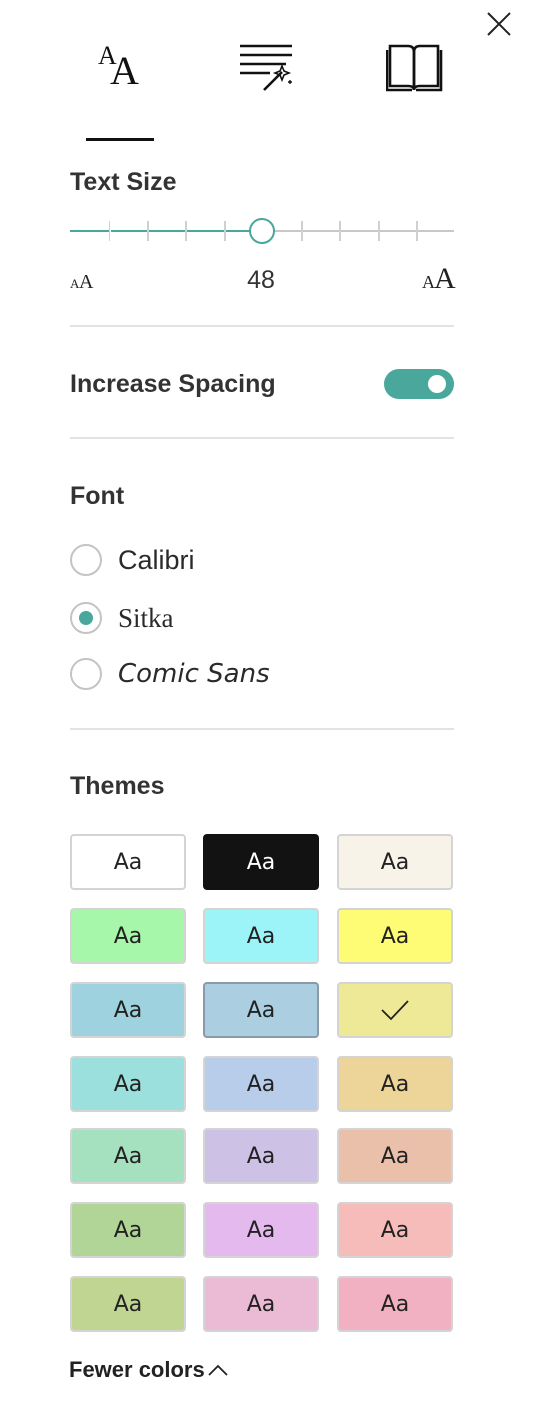 The image size is (534, 1402). Describe the element at coordinates (97, 496) in the screenshot. I see `font-title: Font` at that location.